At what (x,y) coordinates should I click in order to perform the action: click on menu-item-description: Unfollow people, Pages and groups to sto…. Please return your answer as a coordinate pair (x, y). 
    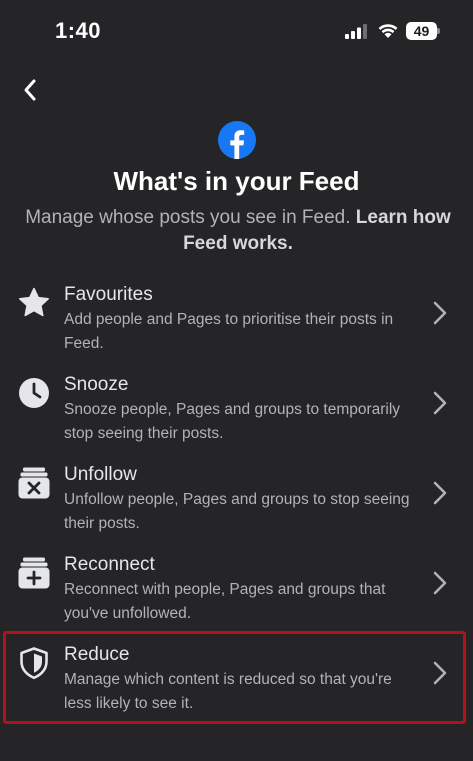
    Looking at the image, I should click on (237, 511).